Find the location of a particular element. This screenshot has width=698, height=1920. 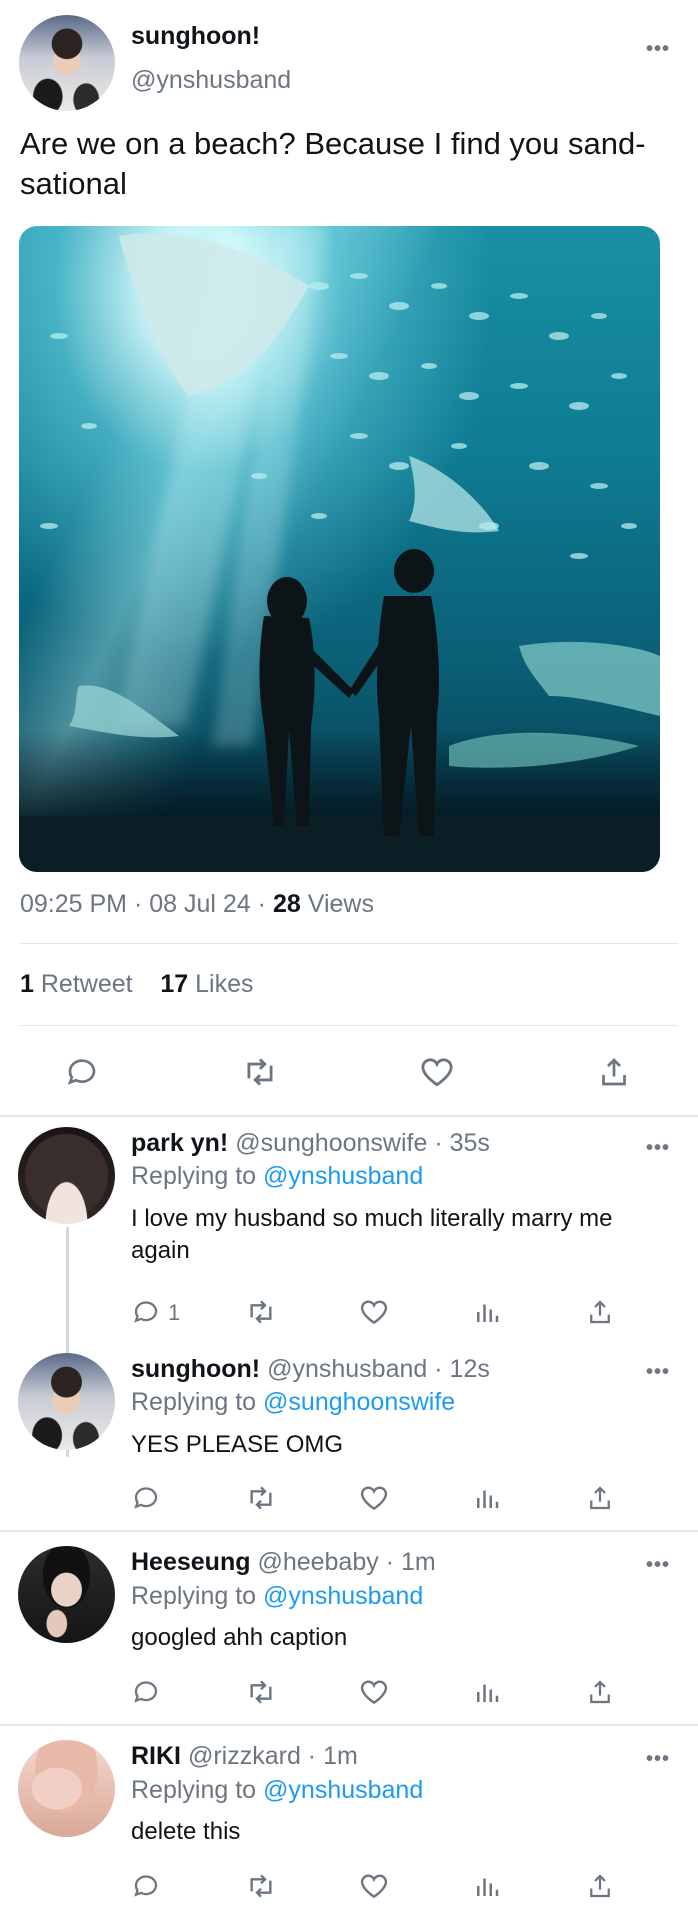

reply-header: park yn! @sunghoonswife · 35s is located at coordinates (310, 1143).